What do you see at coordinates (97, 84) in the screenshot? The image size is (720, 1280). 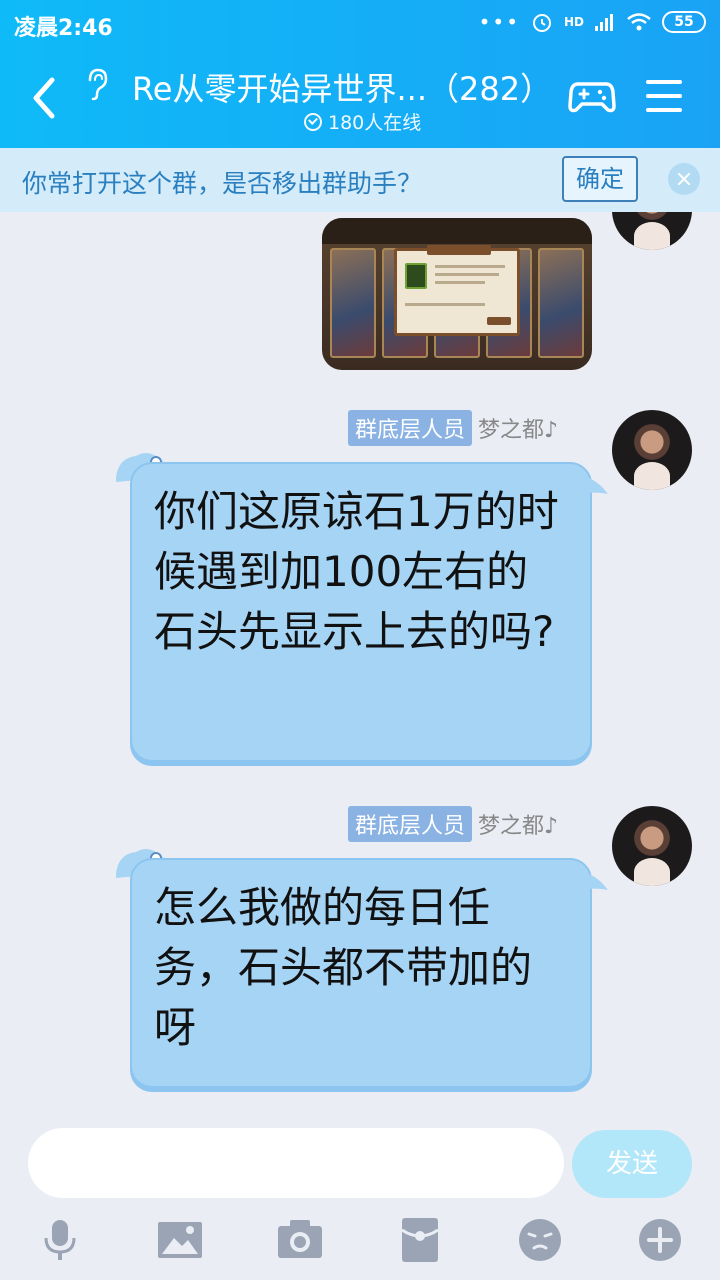 I see `ear-icon` at bounding box center [97, 84].